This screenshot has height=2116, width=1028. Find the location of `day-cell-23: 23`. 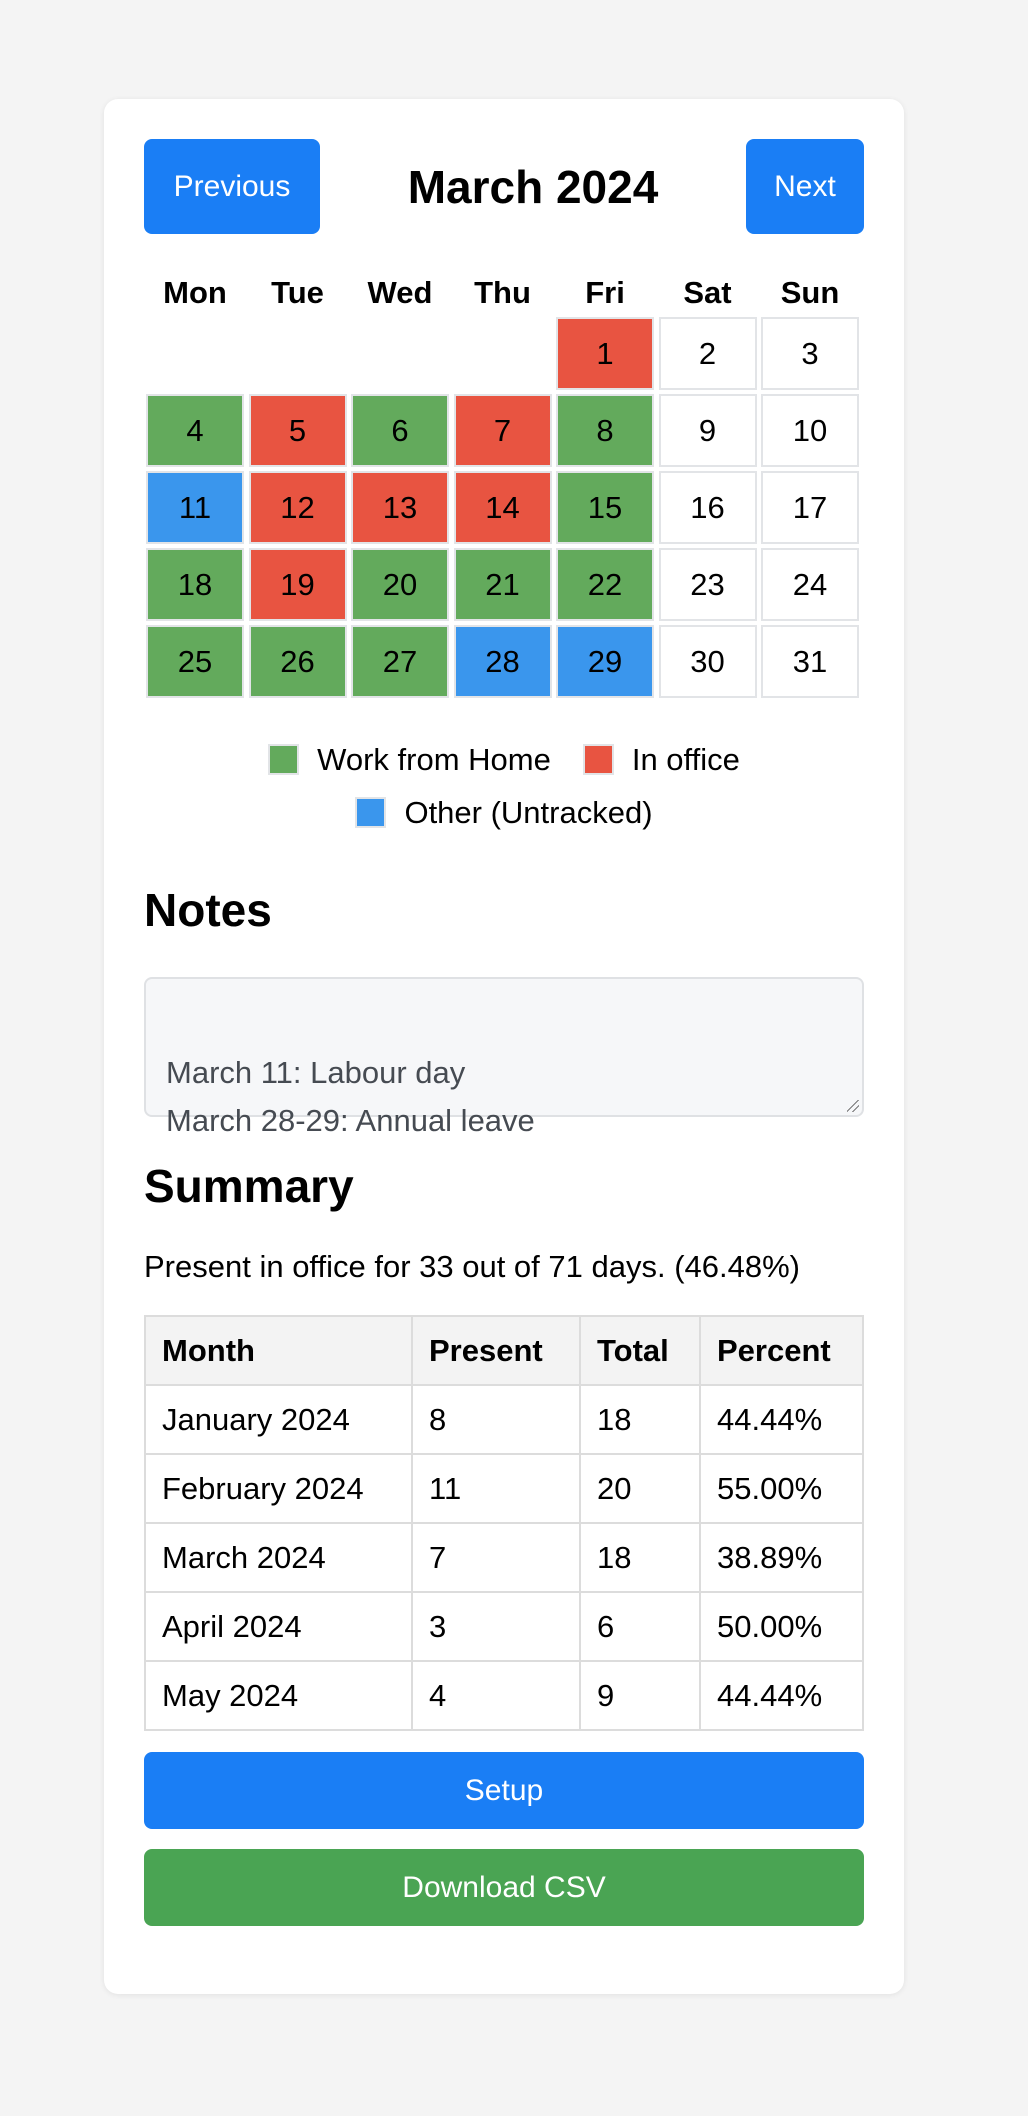

day-cell-23: 23 is located at coordinates (707, 584).